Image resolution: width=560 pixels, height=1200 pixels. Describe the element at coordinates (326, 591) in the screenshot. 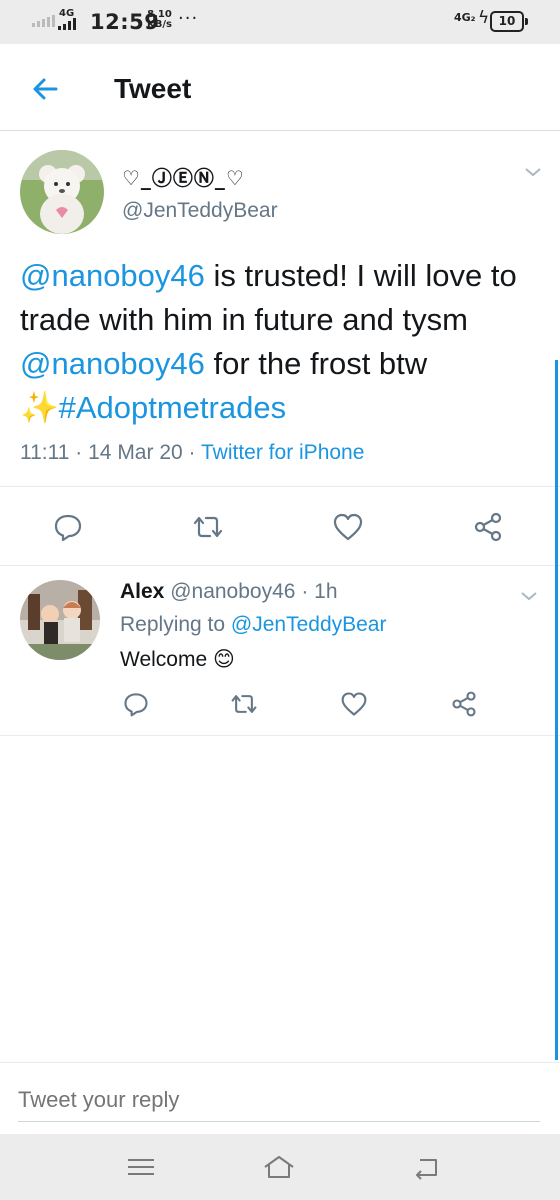

I see `reply-time: 1h` at that location.